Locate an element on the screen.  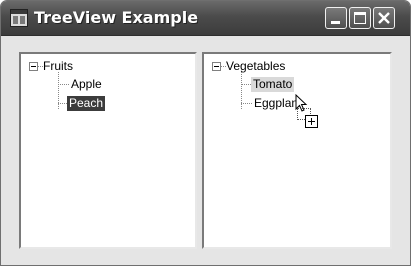
maximize-button is located at coordinates (360, 18).